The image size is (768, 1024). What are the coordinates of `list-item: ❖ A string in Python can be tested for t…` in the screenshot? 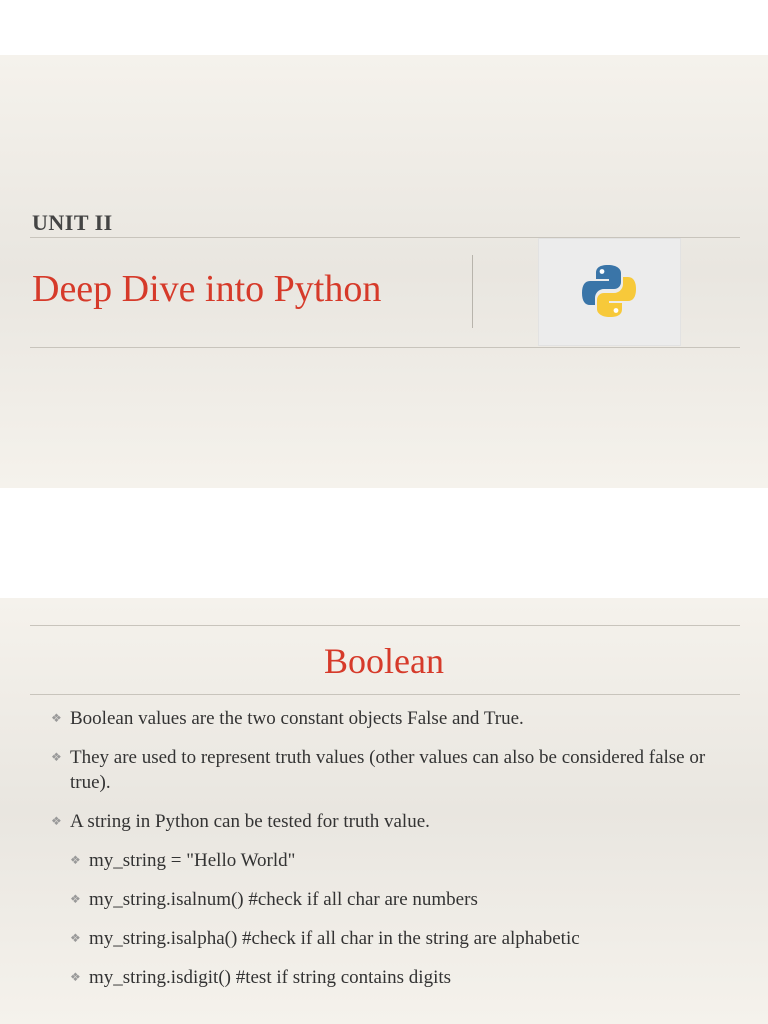 It's located at (384, 821).